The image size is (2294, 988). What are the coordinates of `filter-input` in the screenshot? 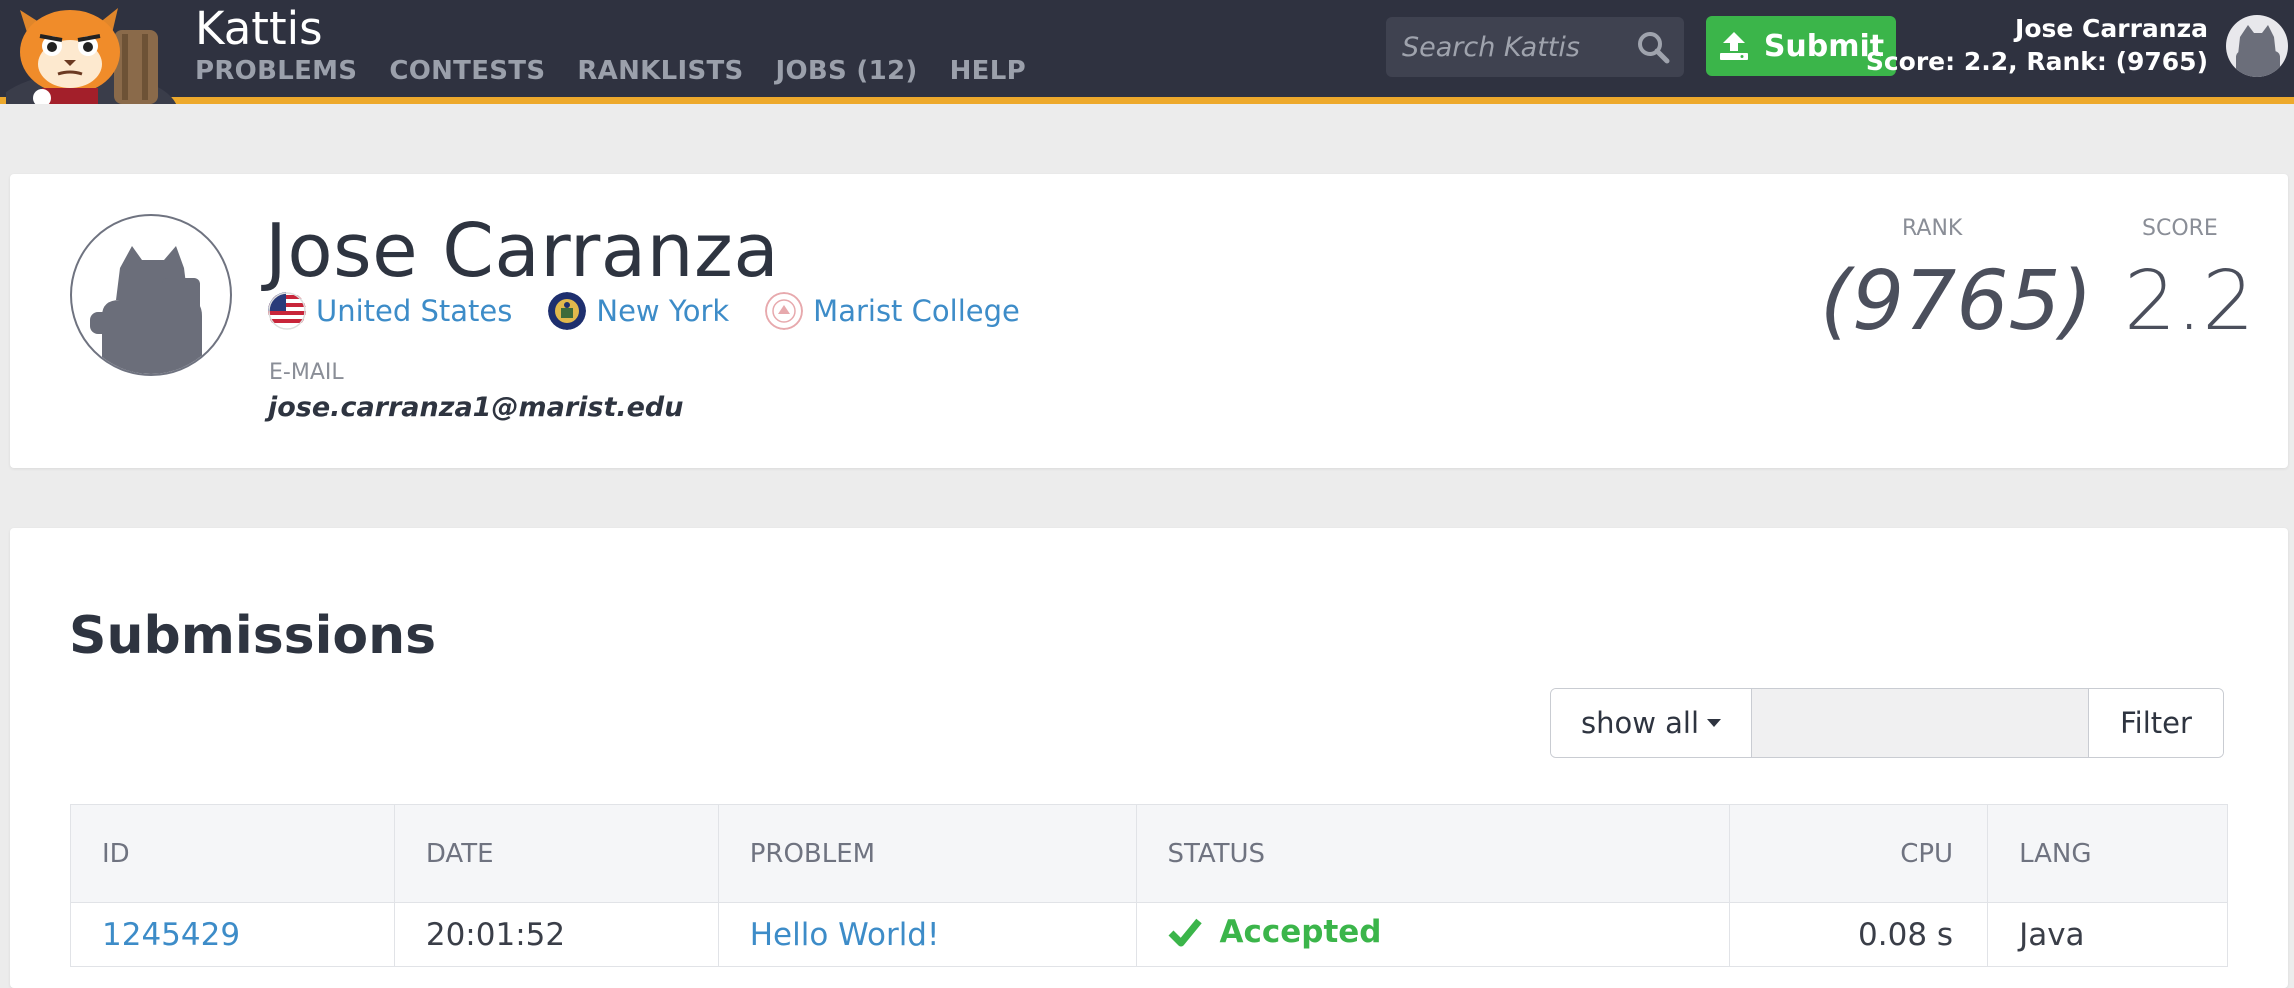 It's located at (1920, 723).